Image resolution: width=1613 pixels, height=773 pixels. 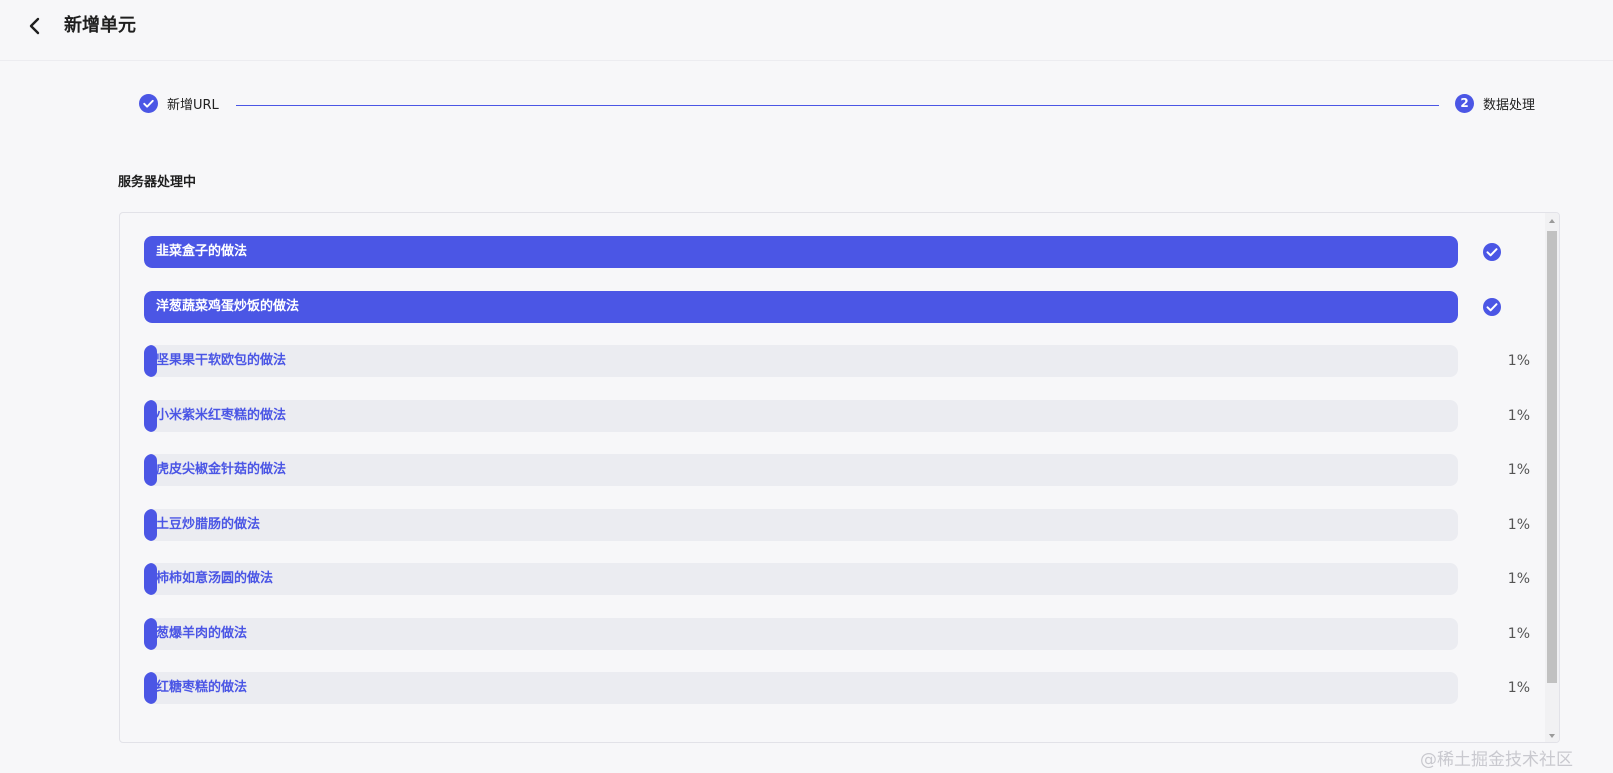 What do you see at coordinates (1464, 103) in the screenshot?
I see `step-number: 2` at bounding box center [1464, 103].